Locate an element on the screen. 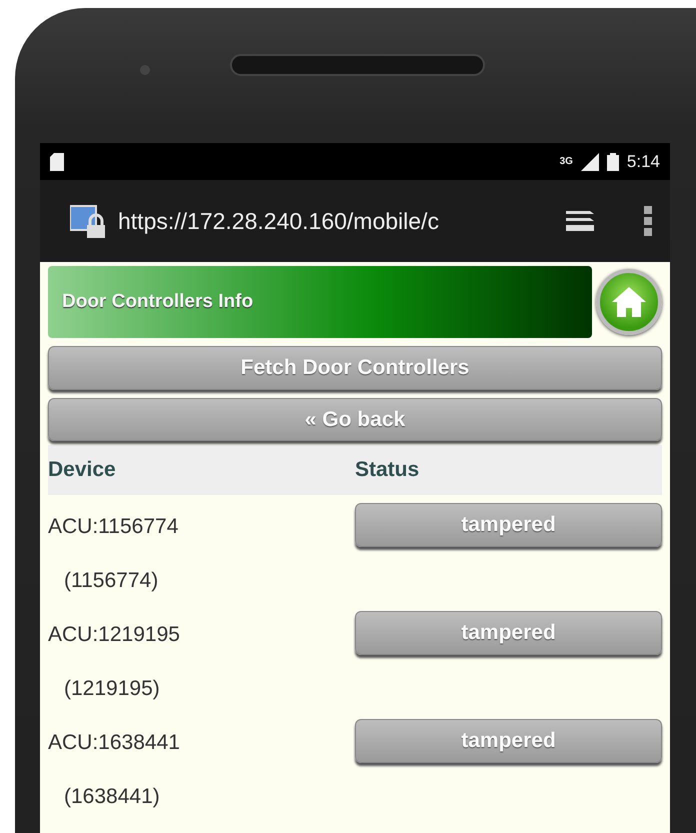 This screenshot has height=833, width=696. home-button is located at coordinates (629, 302).